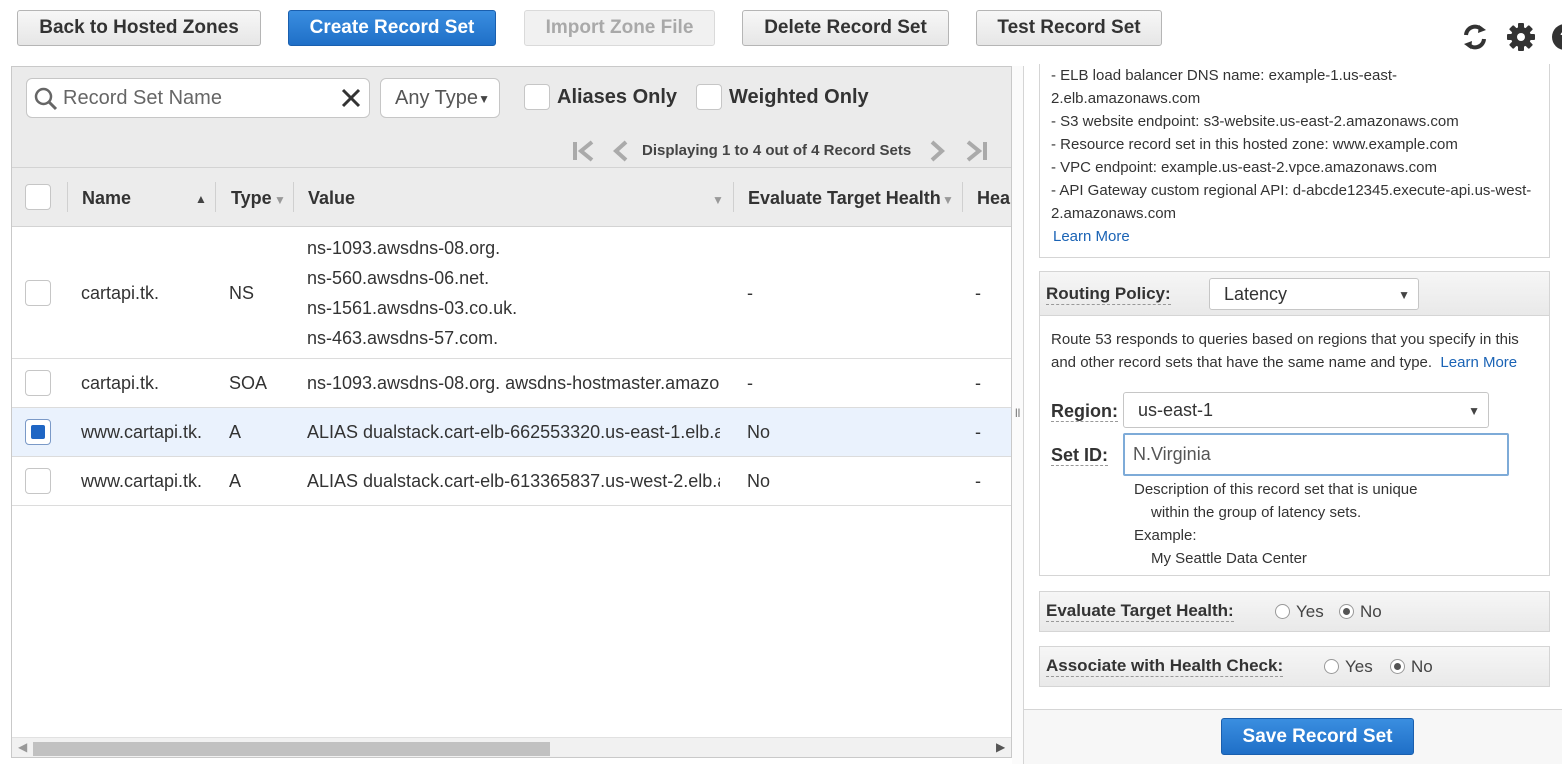 This screenshot has width=1562, height=764. What do you see at coordinates (778, 150) in the screenshot?
I see `pager: Displaying 1 to 4 out of 4 Record Sets` at bounding box center [778, 150].